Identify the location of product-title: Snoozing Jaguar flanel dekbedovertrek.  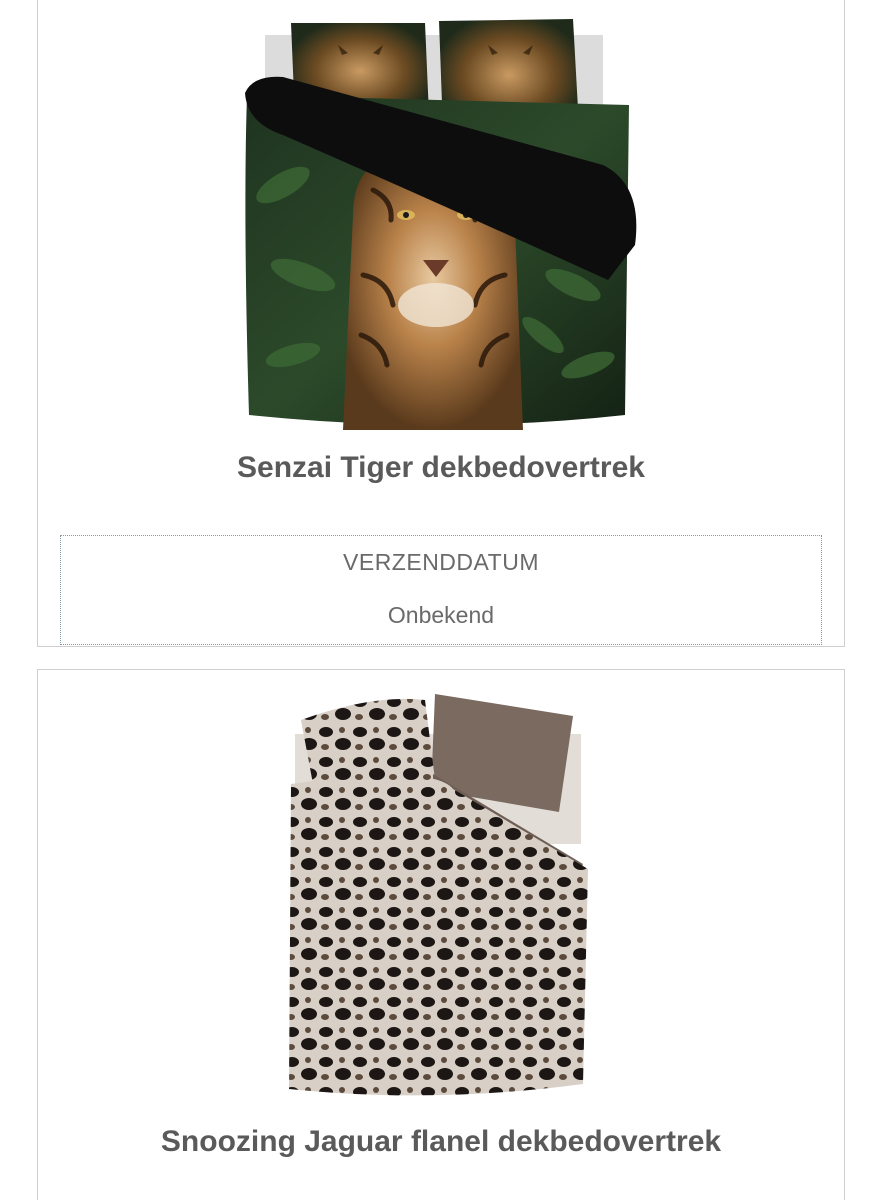
(441, 1142).